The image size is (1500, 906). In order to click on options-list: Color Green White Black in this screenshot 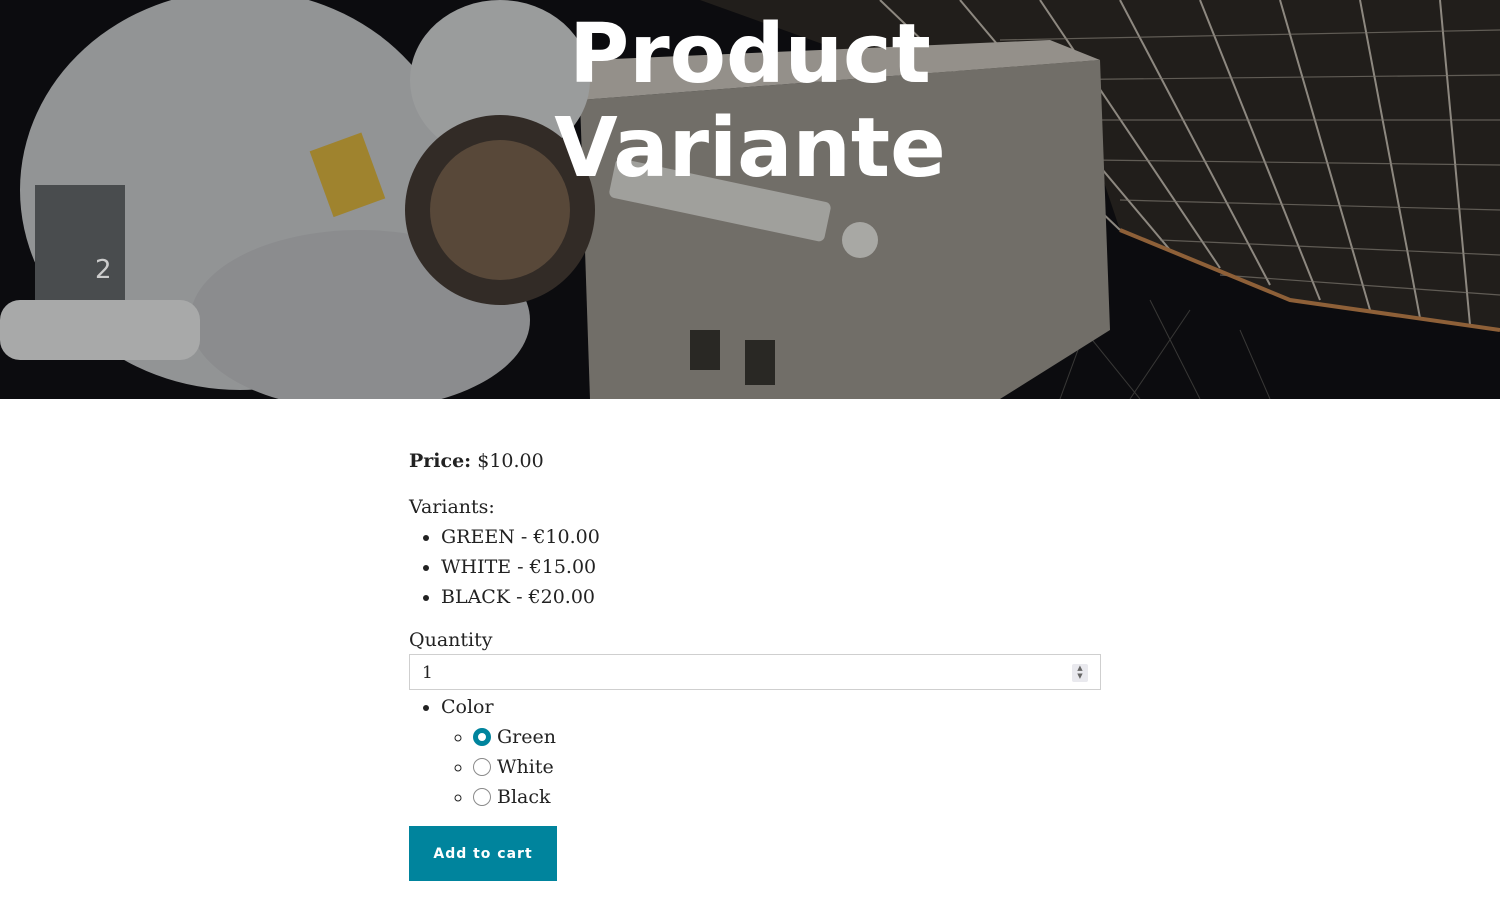, I will do `click(756, 752)`.